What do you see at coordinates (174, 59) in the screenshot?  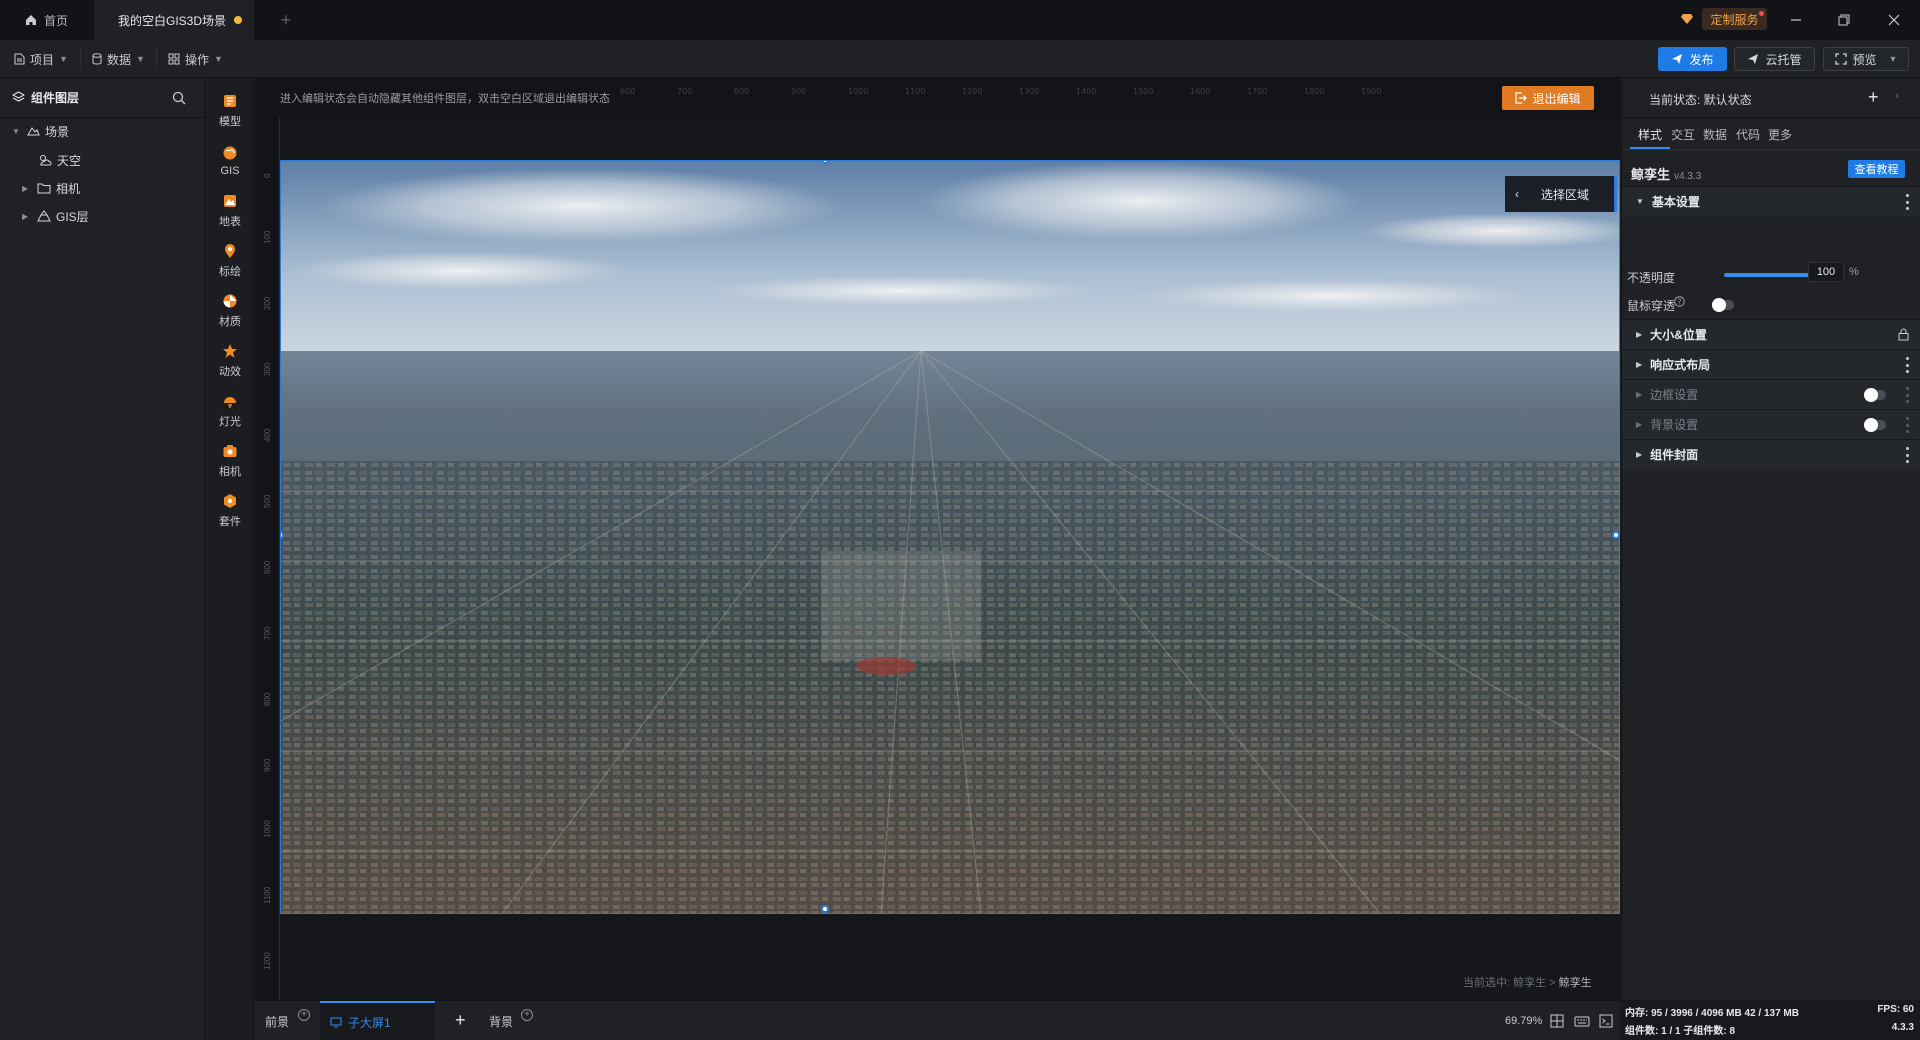 I see `grid-icon` at bounding box center [174, 59].